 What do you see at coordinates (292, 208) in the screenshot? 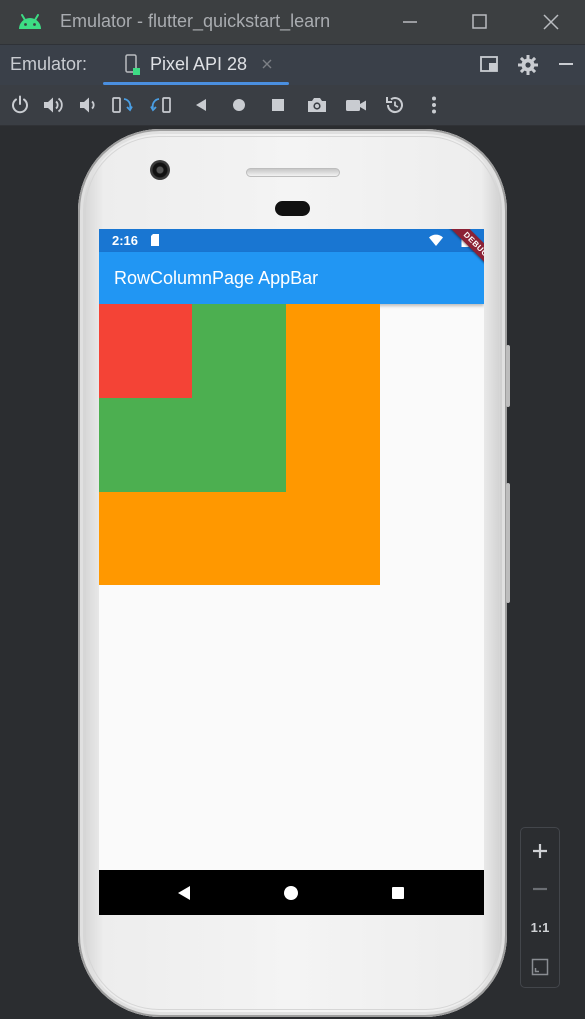
I see `proximity-sensor` at bounding box center [292, 208].